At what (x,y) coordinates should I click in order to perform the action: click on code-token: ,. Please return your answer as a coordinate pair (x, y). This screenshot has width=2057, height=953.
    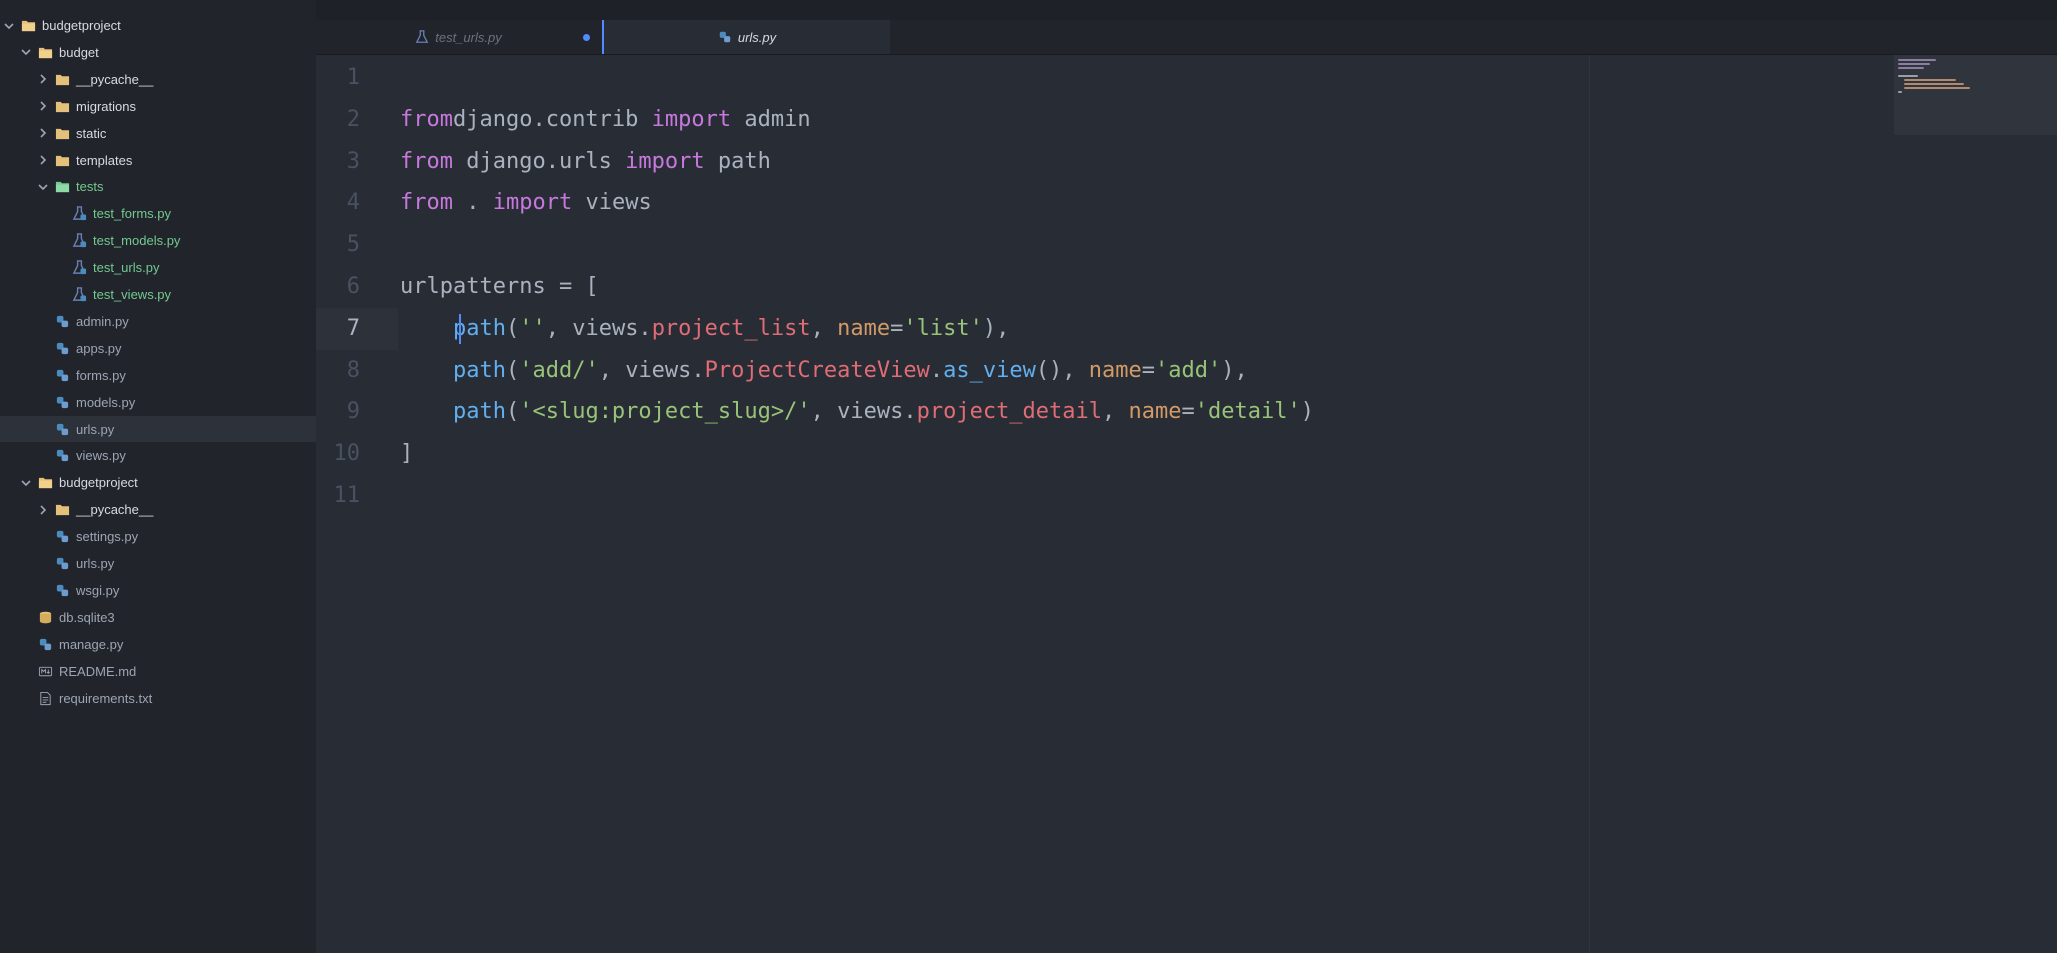
    Looking at the image, I should click on (1115, 412).